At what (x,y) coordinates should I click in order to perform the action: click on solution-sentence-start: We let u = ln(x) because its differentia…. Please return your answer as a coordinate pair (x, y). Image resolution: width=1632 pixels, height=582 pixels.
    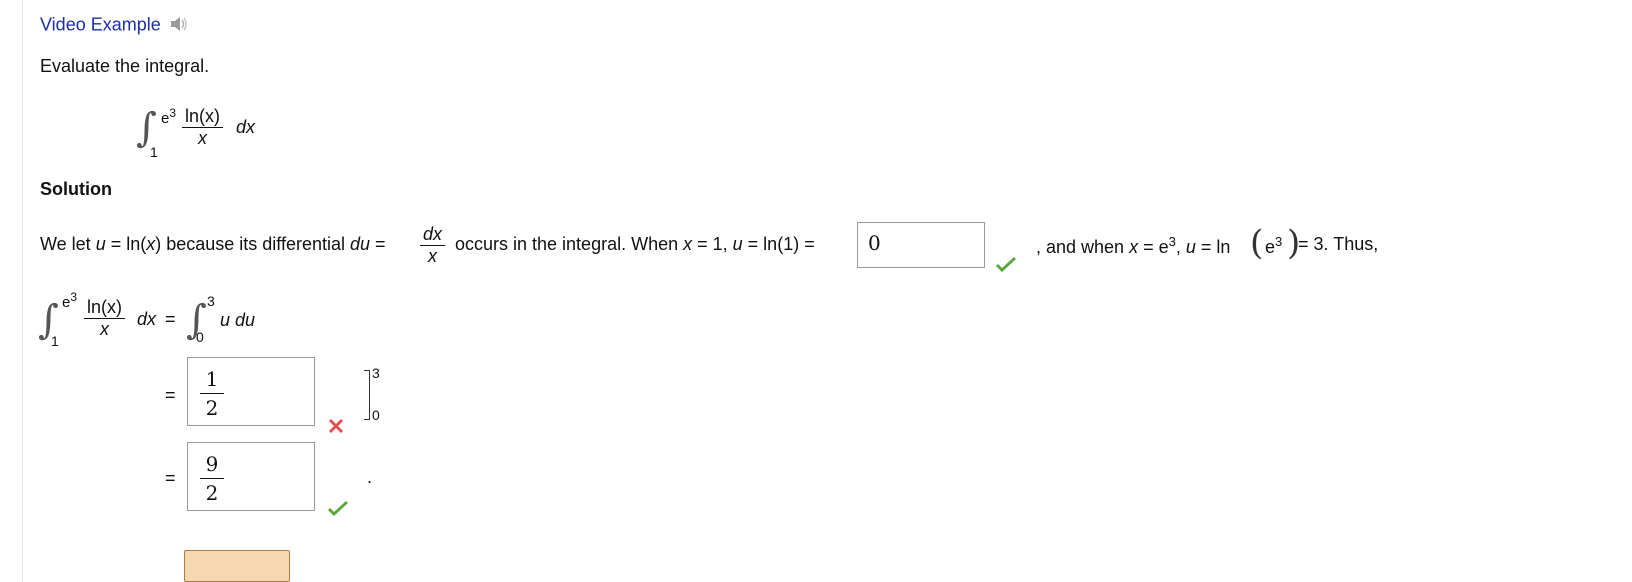
    Looking at the image, I should click on (213, 244).